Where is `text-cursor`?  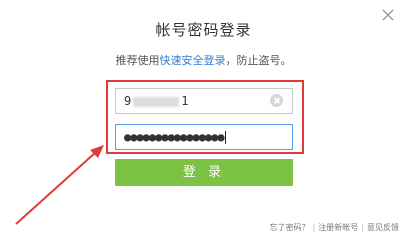
text-cursor is located at coordinates (225, 137).